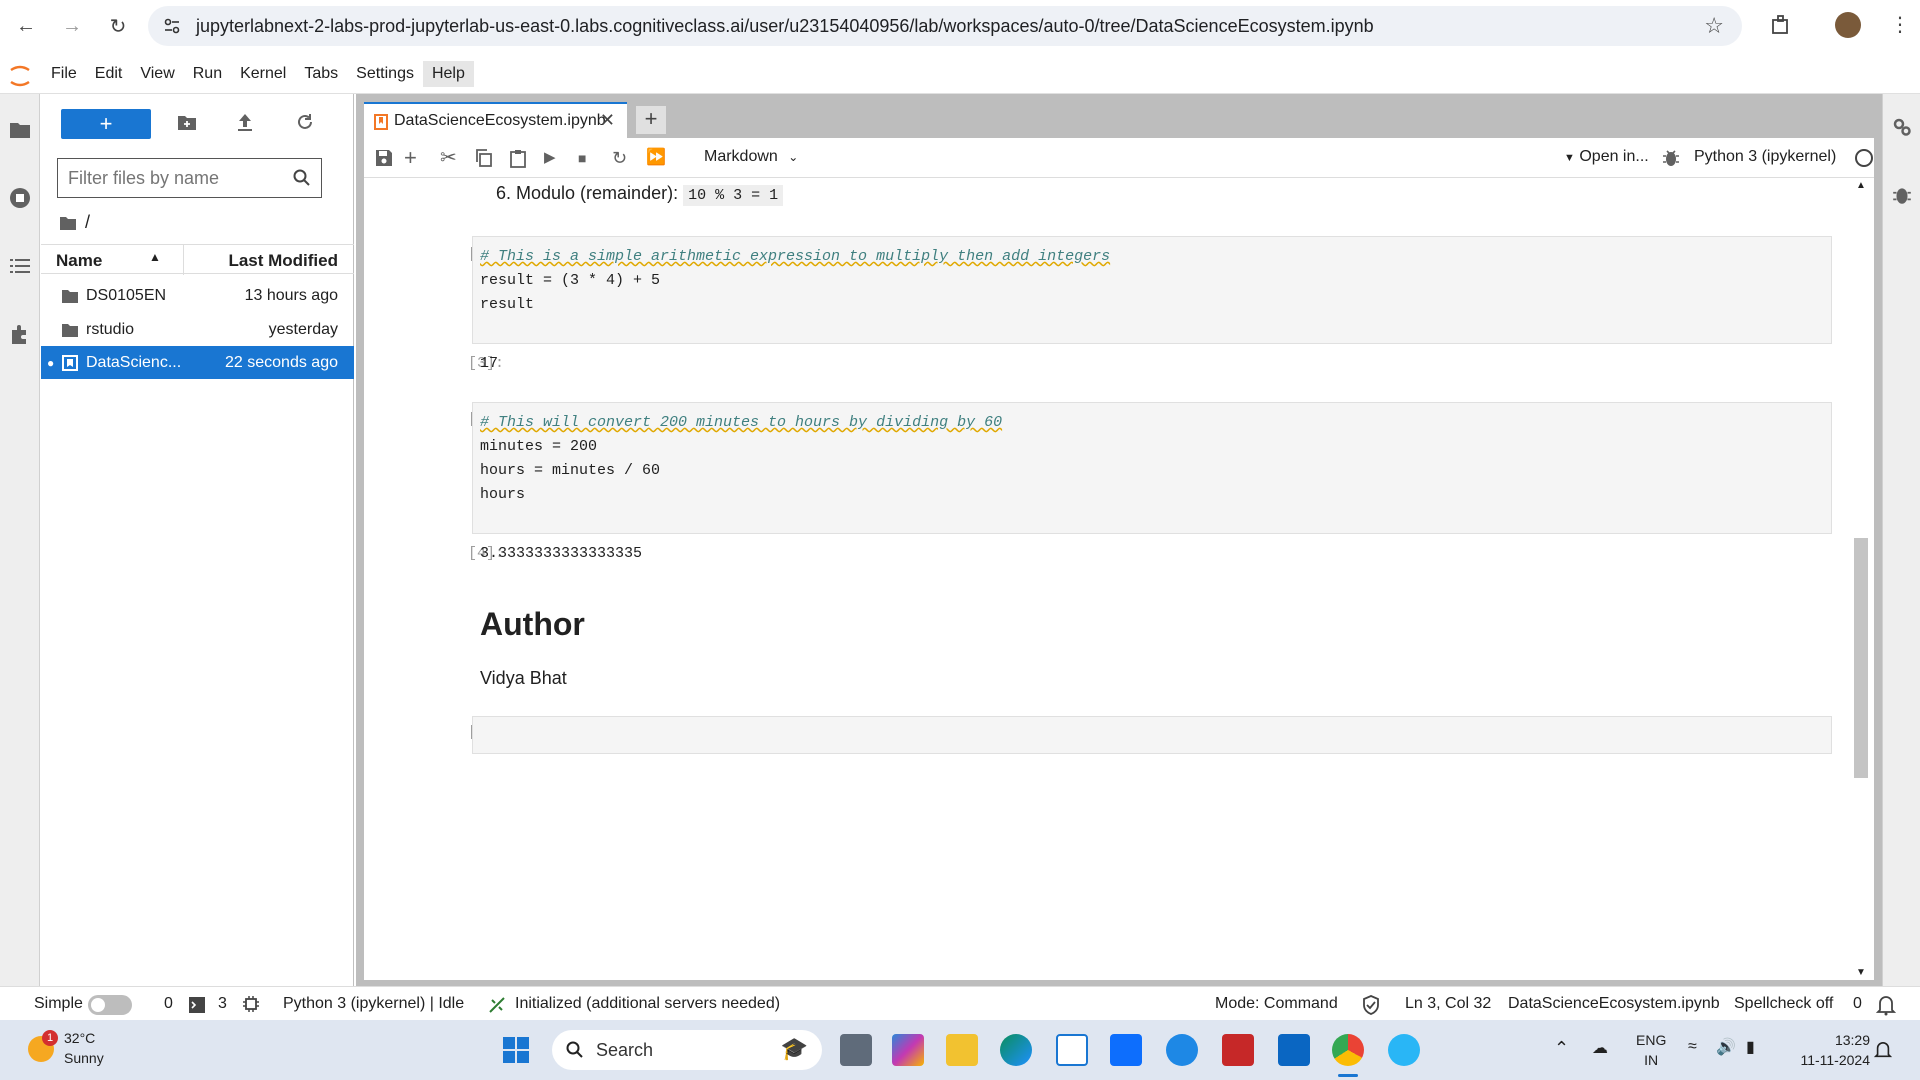  What do you see at coordinates (507, 304) in the screenshot?
I see `code-line: result` at bounding box center [507, 304].